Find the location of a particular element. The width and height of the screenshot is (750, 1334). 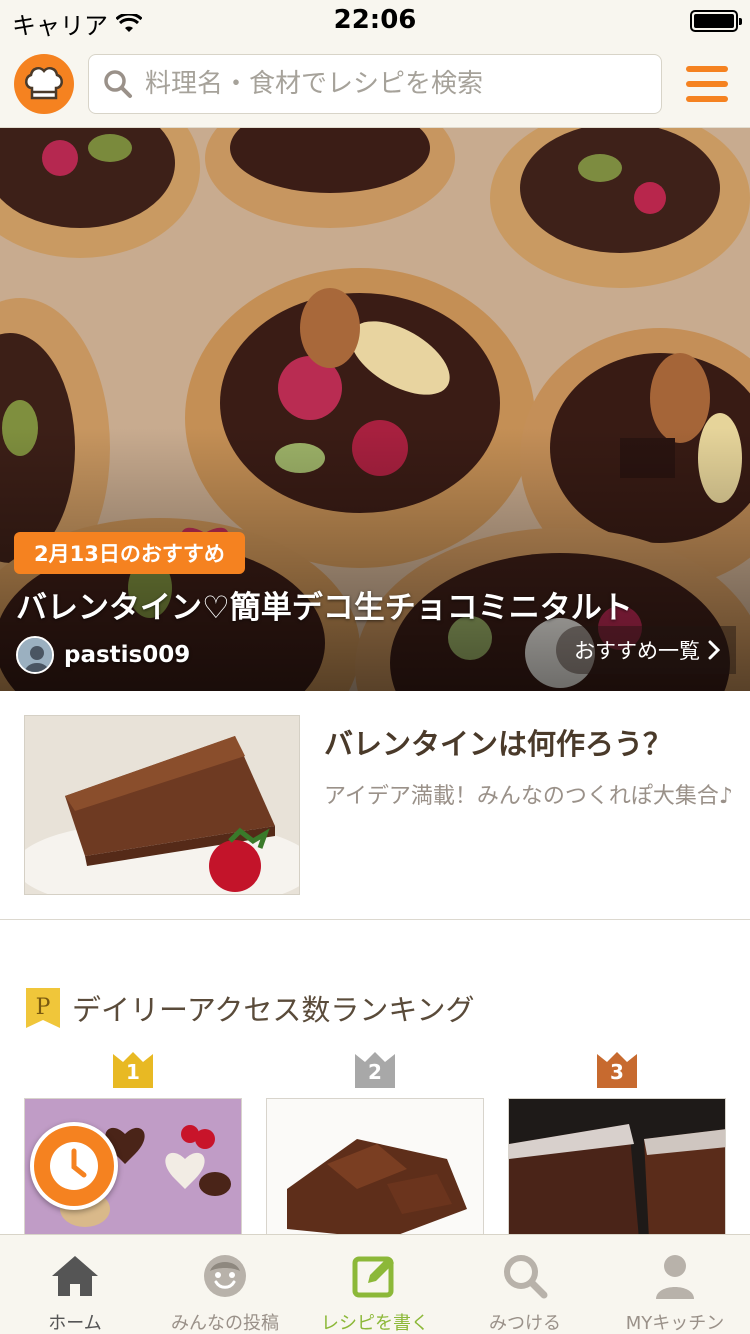

chef-hat-icon is located at coordinates (44, 84).